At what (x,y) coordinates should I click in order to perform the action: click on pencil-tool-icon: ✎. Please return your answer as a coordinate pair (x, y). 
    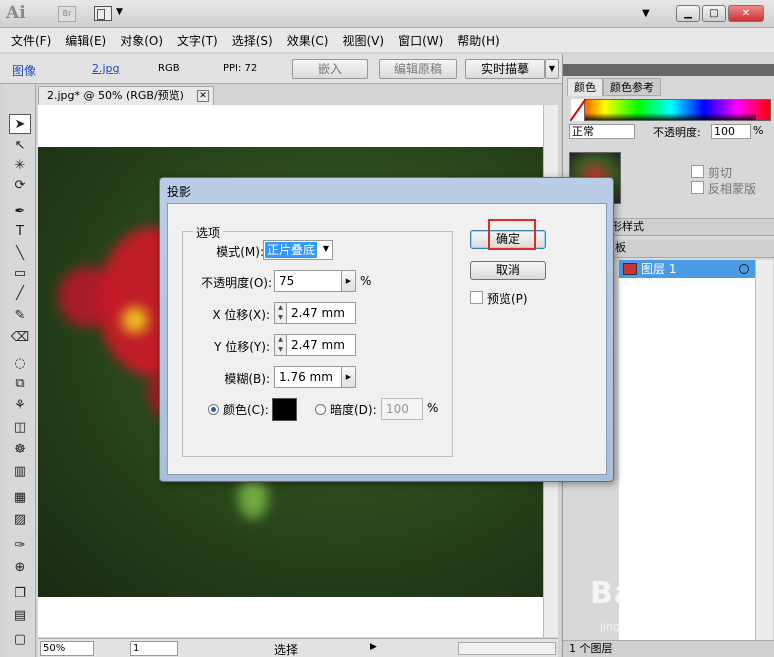
    Looking at the image, I should click on (20, 316).